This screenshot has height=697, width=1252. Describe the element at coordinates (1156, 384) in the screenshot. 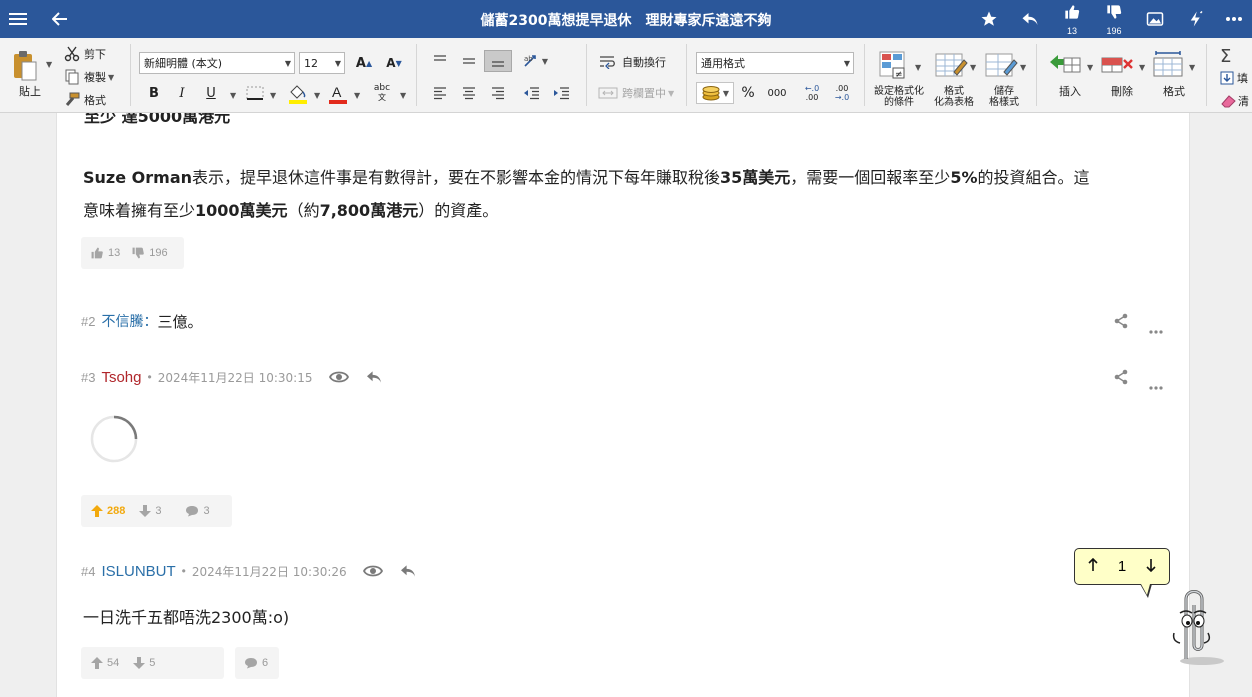

I see `post-3-more-button` at that location.